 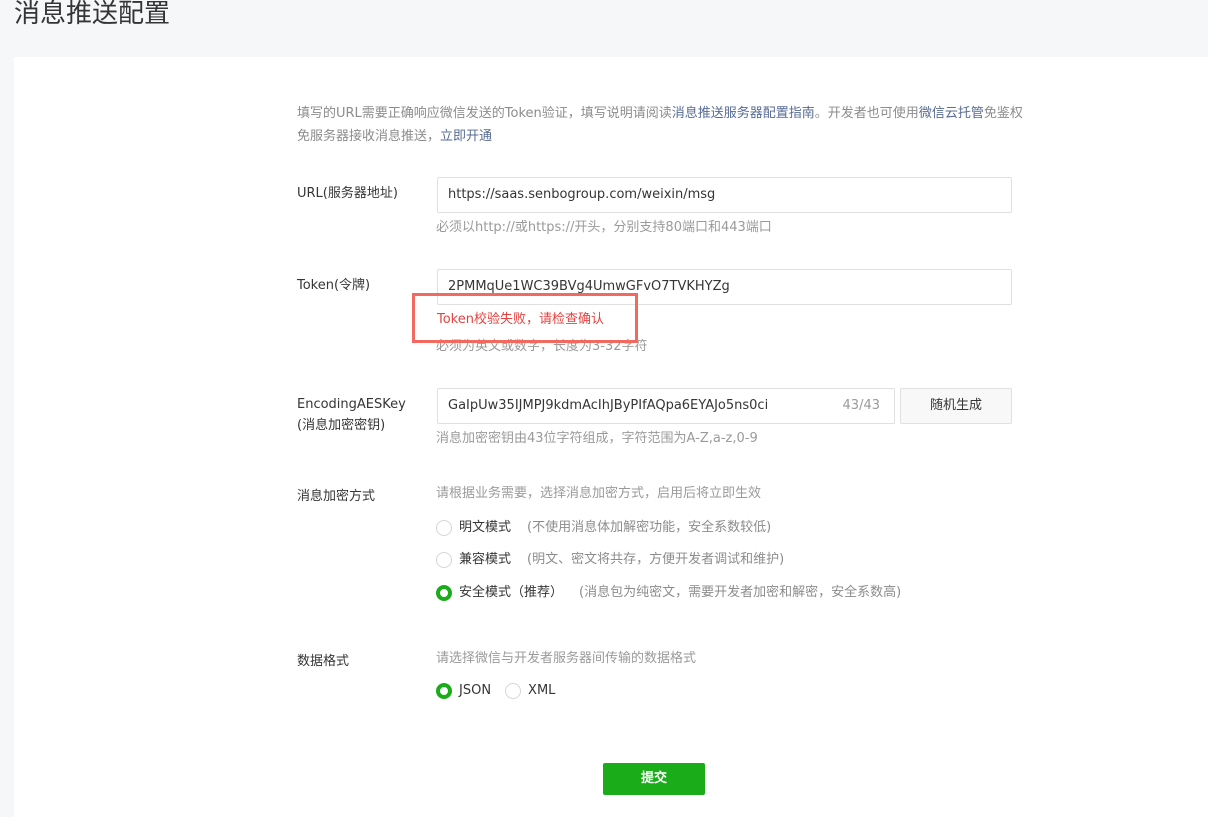 I want to click on data-format-options: JSON XML, so click(x=495, y=691).